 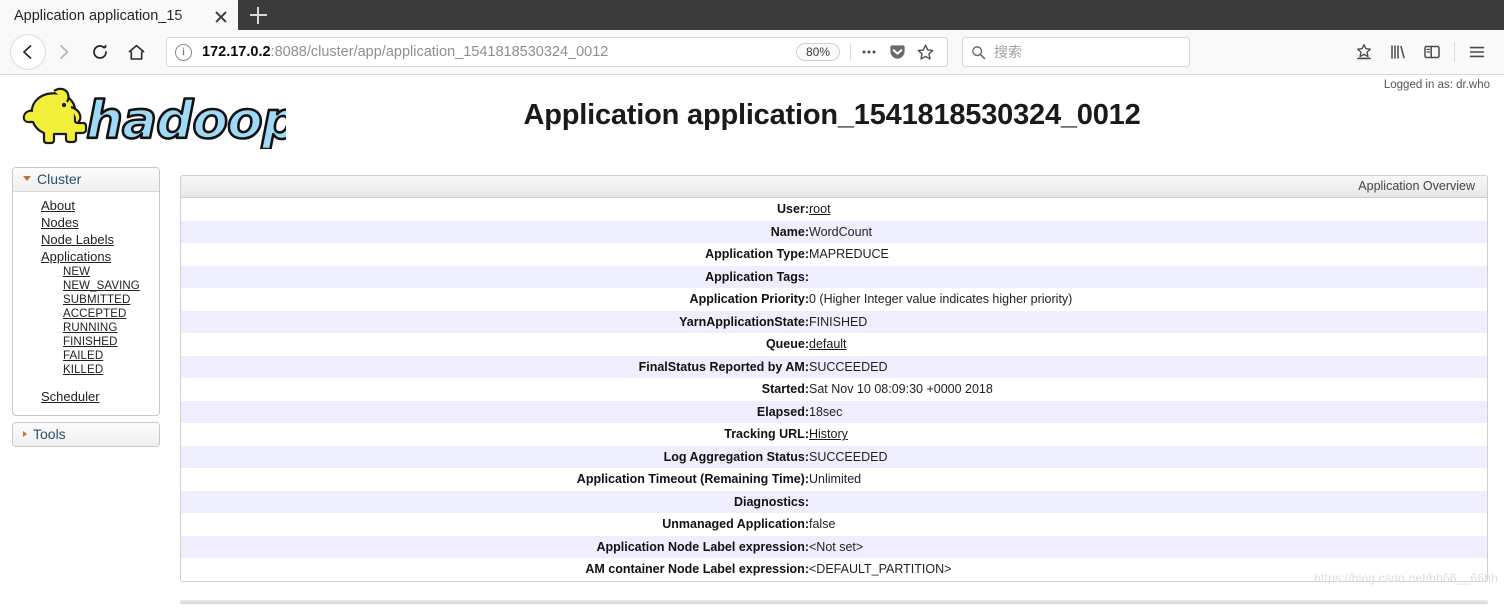 I want to click on tools-panel-header: Tools, so click(x=86, y=434).